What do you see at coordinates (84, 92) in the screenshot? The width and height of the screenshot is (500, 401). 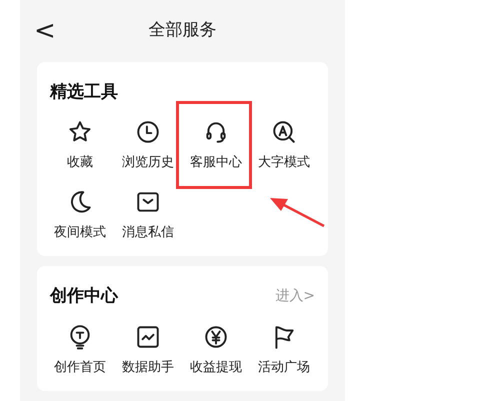 I see `section-title: 精选工具` at bounding box center [84, 92].